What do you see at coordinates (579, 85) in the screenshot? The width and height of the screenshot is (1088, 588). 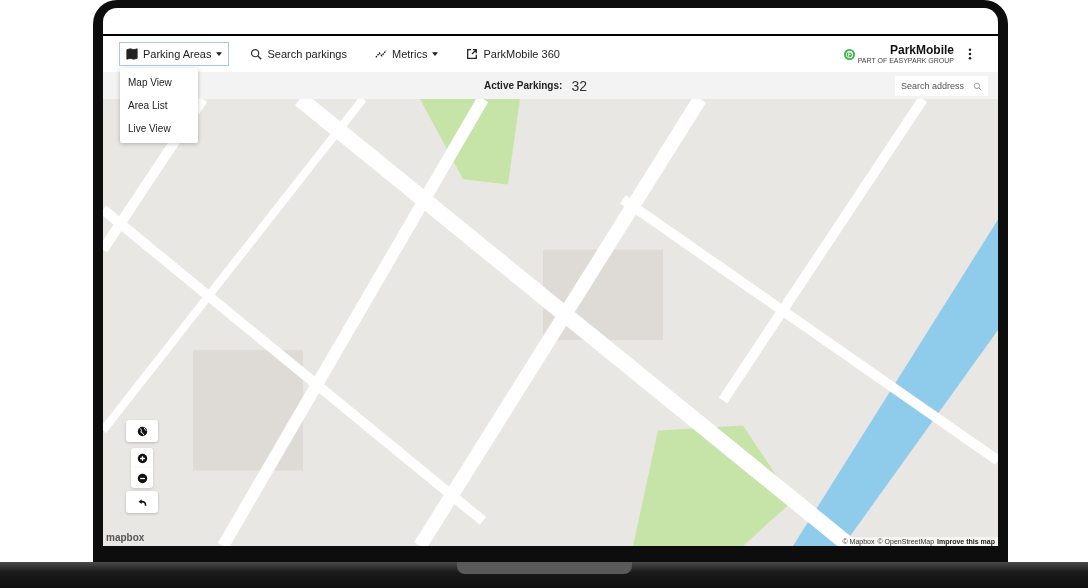 I see `stat-value: 32` at bounding box center [579, 85].